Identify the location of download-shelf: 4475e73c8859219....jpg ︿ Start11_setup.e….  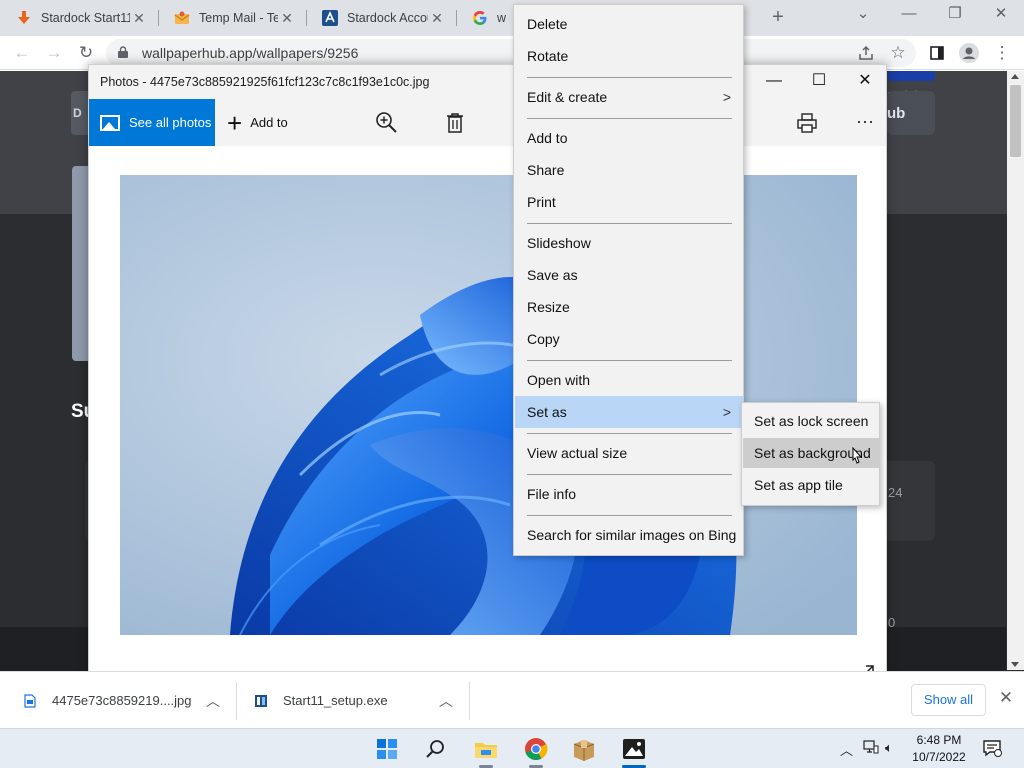
(512, 699).